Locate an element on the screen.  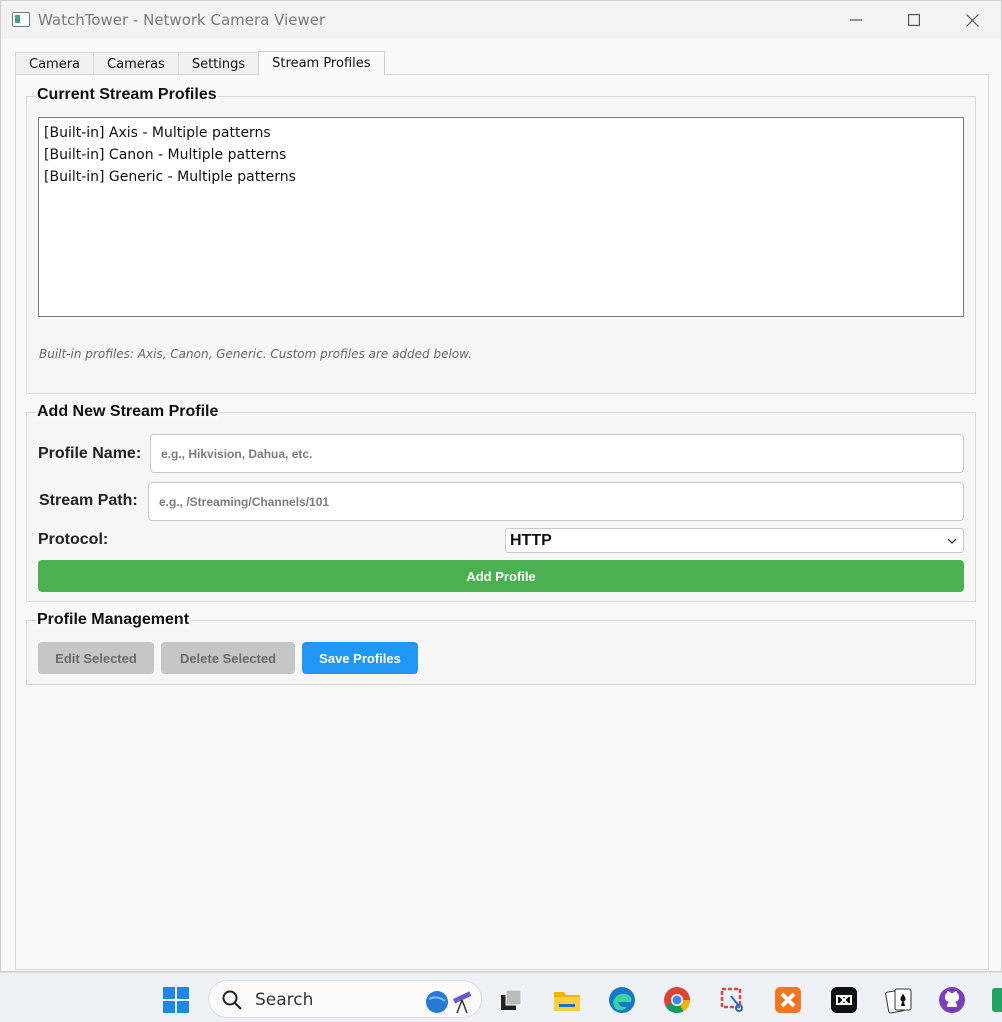
protocol-value: HTTP is located at coordinates (531, 540).